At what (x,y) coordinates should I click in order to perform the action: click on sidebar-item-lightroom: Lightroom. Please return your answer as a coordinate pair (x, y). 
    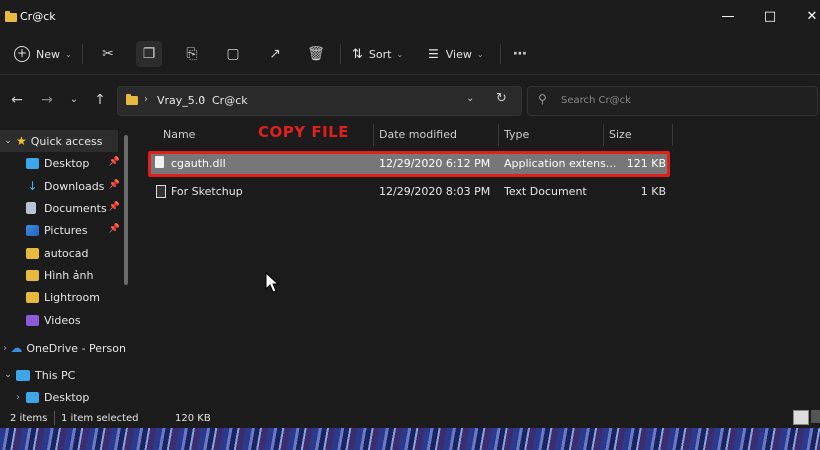
    Looking at the image, I should click on (63, 297).